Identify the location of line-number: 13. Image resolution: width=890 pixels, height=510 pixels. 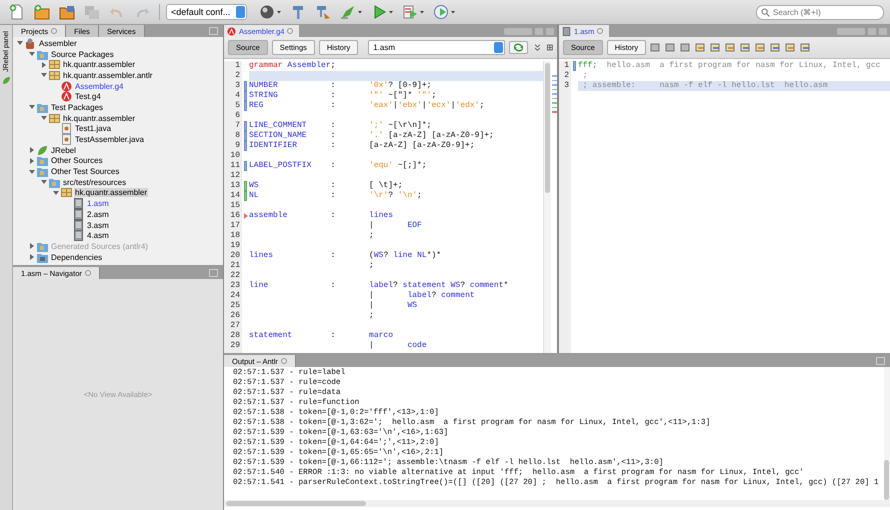
(234, 186).